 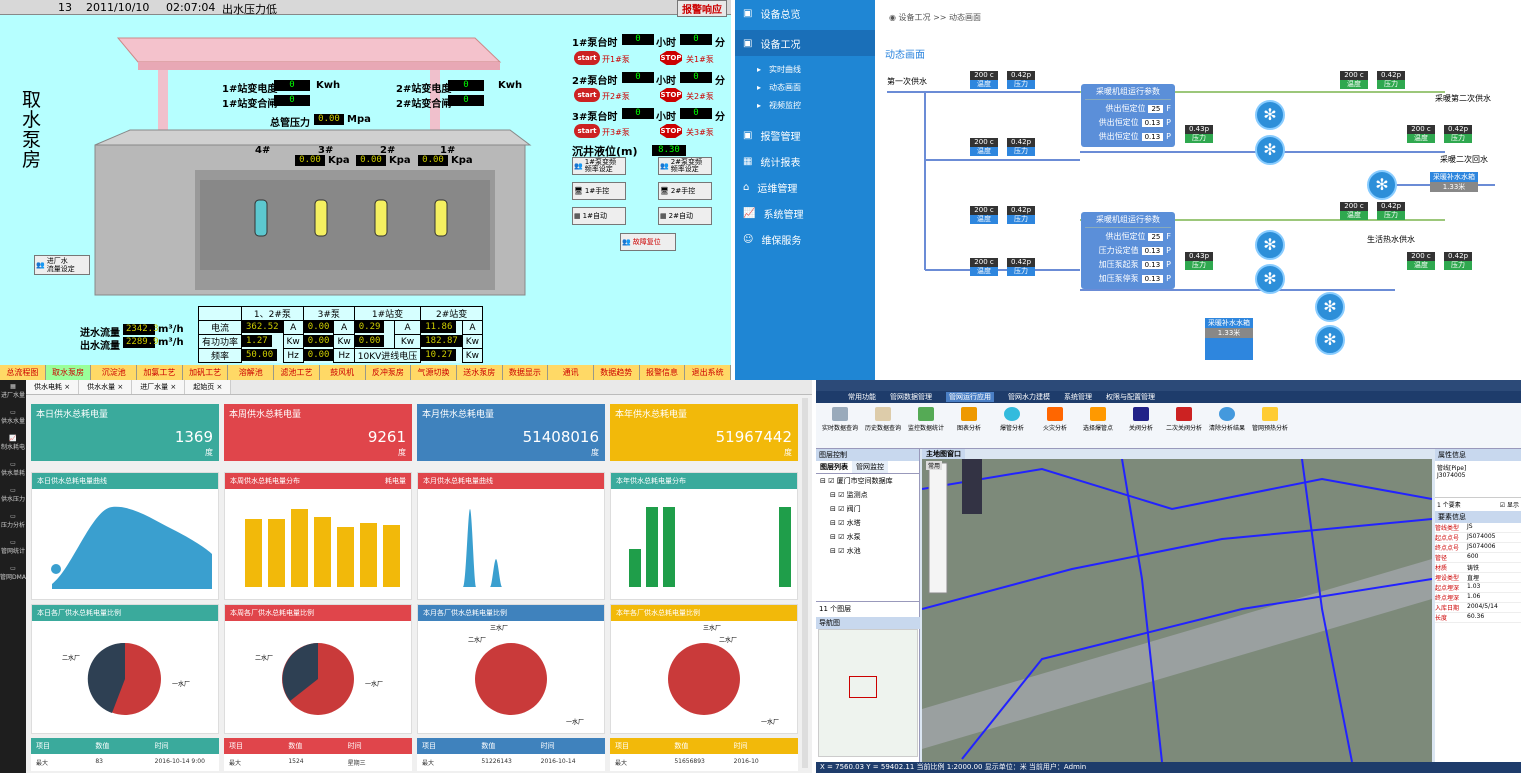 I want to click on selected-feature: 管线[Pipe] J3074005, so click(x=1478, y=471).